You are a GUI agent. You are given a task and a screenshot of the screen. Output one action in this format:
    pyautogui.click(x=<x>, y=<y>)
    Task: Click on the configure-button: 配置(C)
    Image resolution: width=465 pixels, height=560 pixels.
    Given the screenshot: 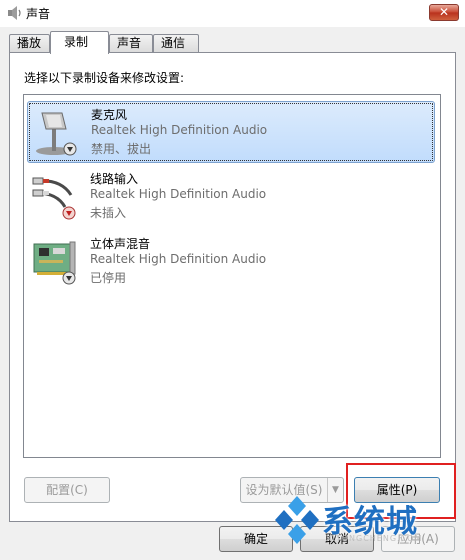 What is the action you would take?
    pyautogui.click(x=67, y=490)
    